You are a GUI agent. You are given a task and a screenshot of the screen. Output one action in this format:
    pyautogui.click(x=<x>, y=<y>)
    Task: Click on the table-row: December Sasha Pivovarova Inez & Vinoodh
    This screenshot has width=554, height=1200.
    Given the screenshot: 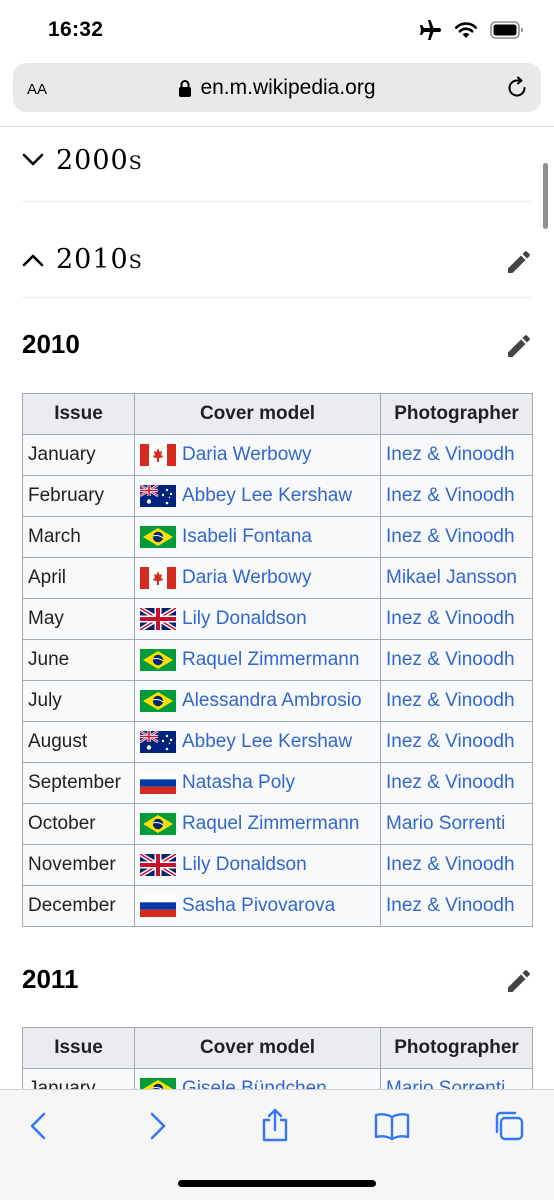 What is the action you would take?
    pyautogui.click(x=277, y=906)
    